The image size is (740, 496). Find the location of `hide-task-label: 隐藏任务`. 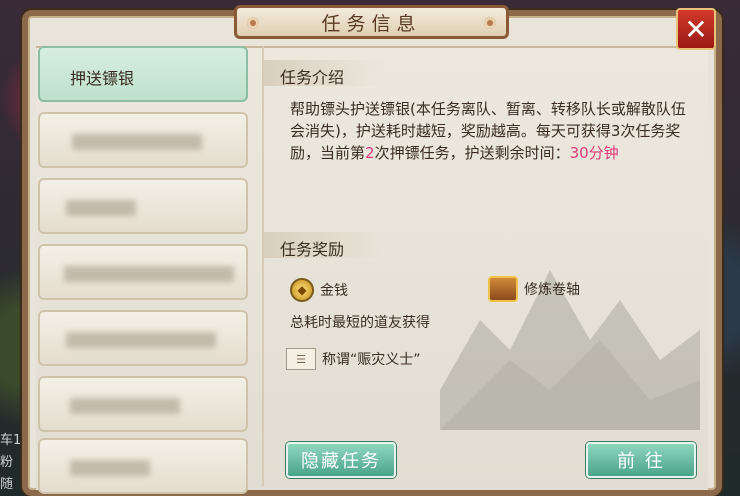

hide-task-label: 隐藏任务 is located at coordinates (341, 461).